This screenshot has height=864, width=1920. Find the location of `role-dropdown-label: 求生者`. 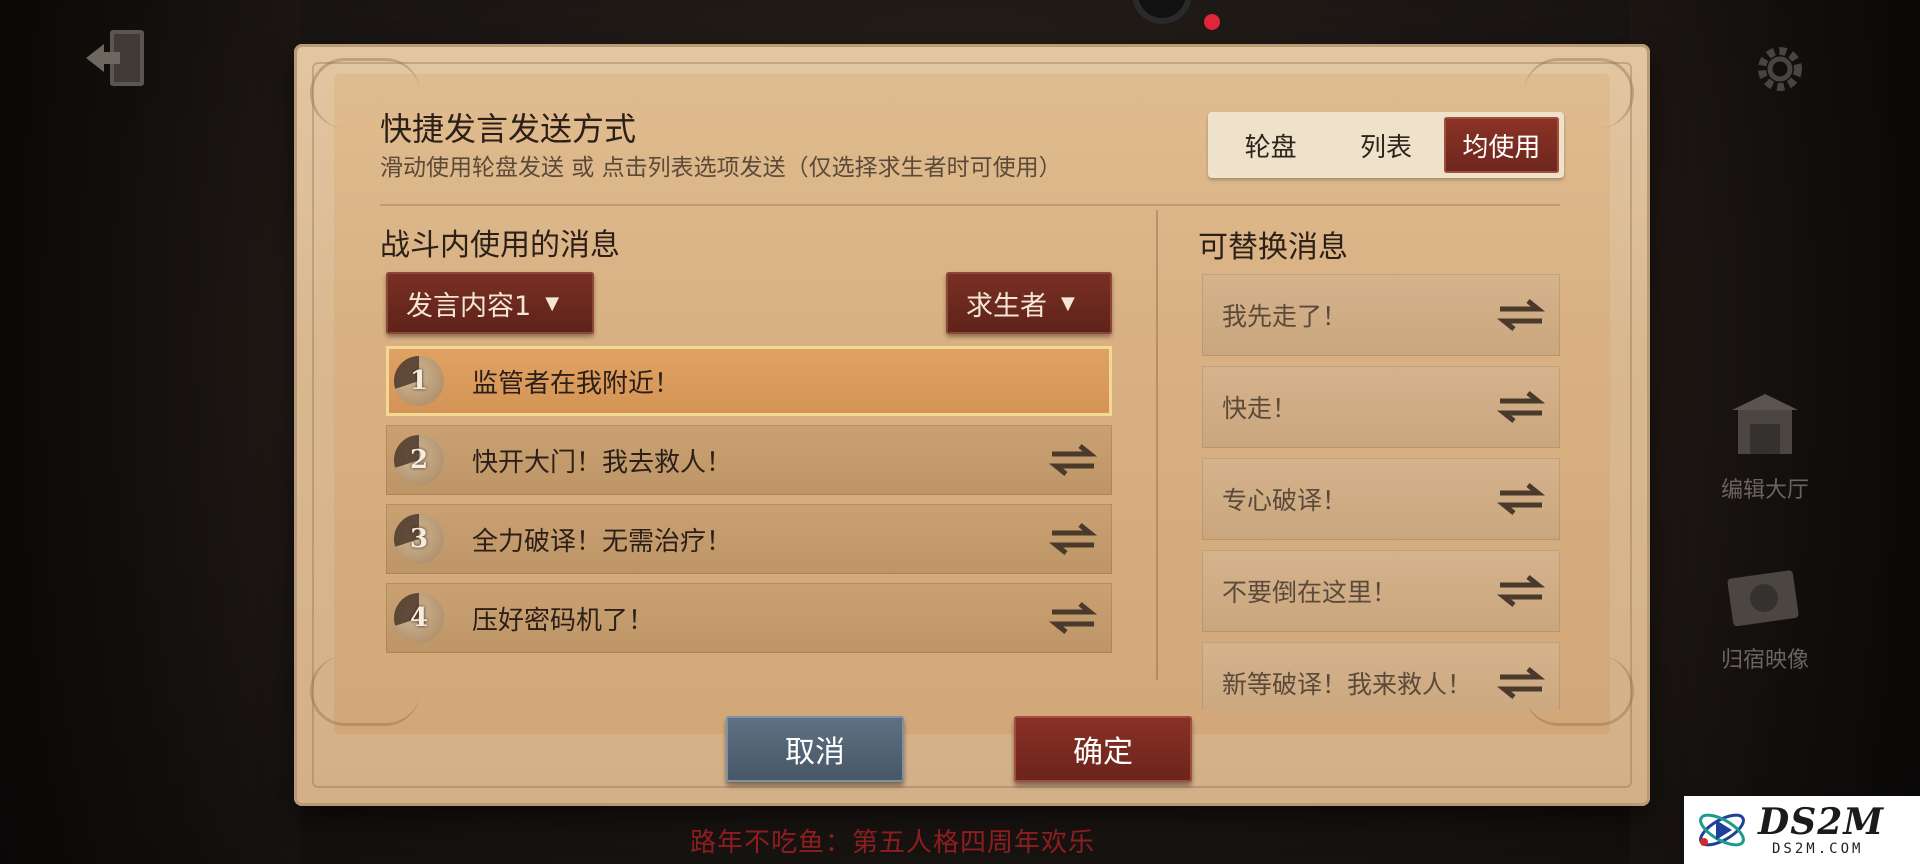

role-dropdown-label: 求生者 is located at coordinates (1006, 306).